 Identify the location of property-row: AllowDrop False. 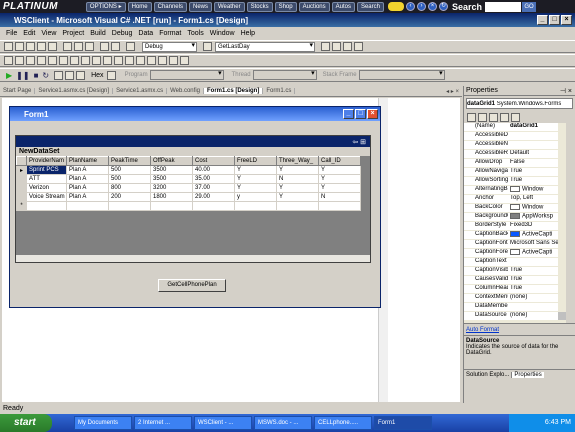
(515, 163).